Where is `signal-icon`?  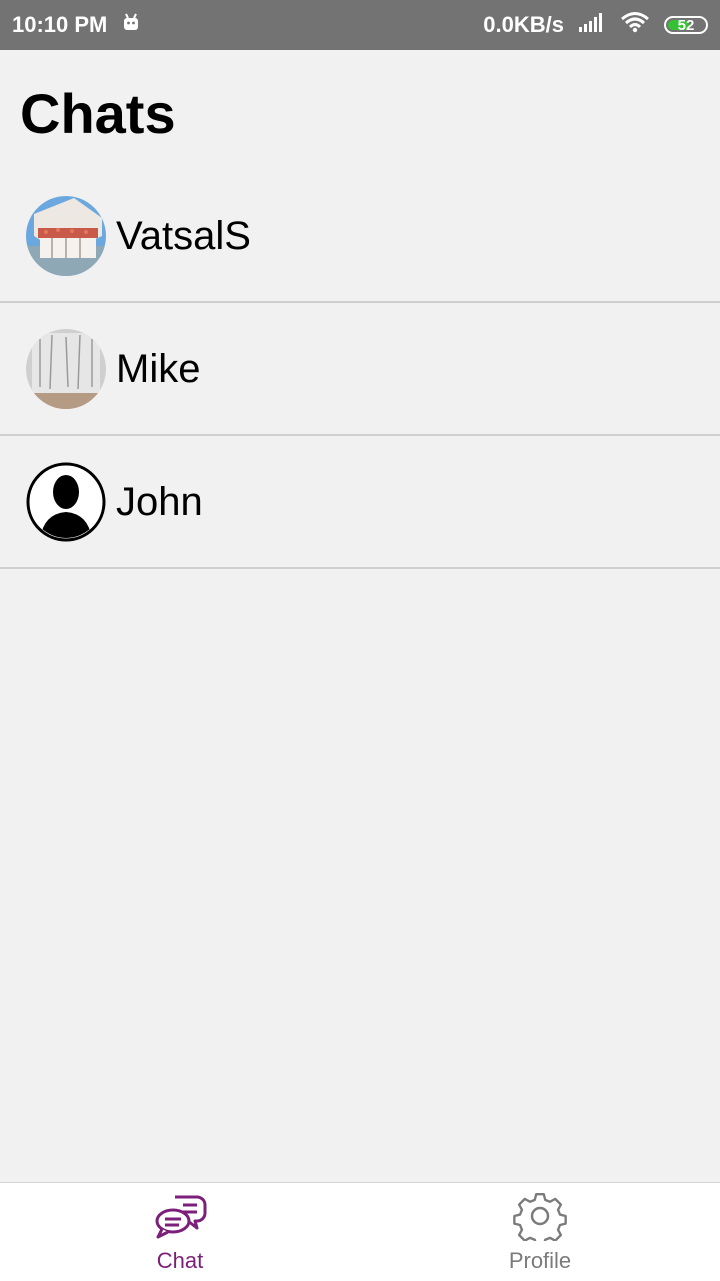 signal-icon is located at coordinates (592, 25).